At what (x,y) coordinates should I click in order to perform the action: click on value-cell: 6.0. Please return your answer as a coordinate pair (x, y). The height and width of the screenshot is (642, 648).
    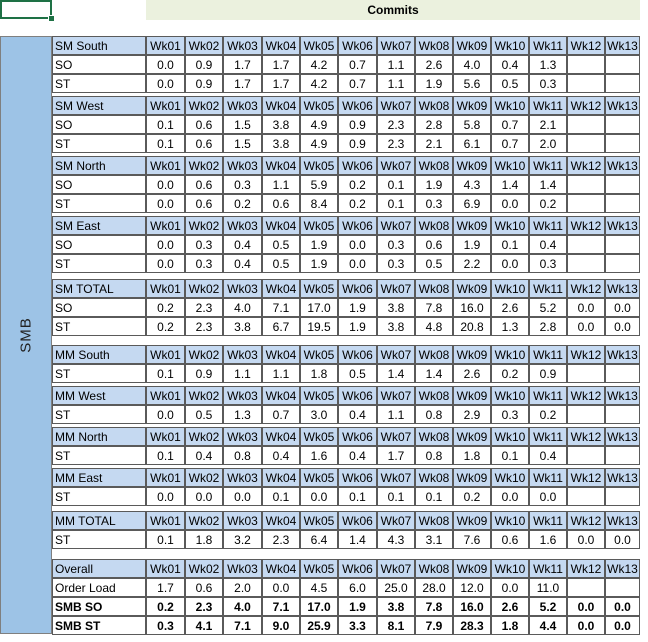
    Looking at the image, I should click on (357, 587).